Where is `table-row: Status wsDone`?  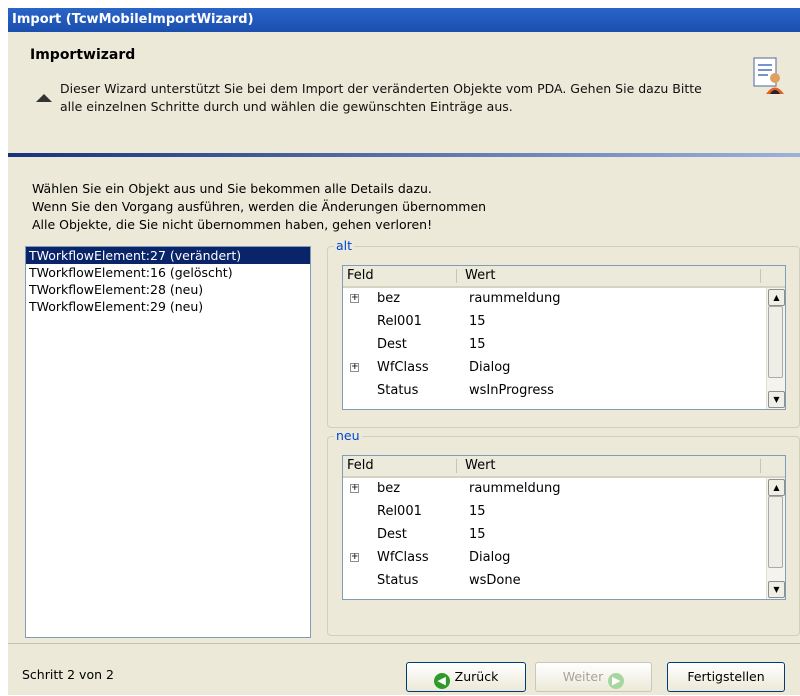
table-row: Status wsDone is located at coordinates (554, 581).